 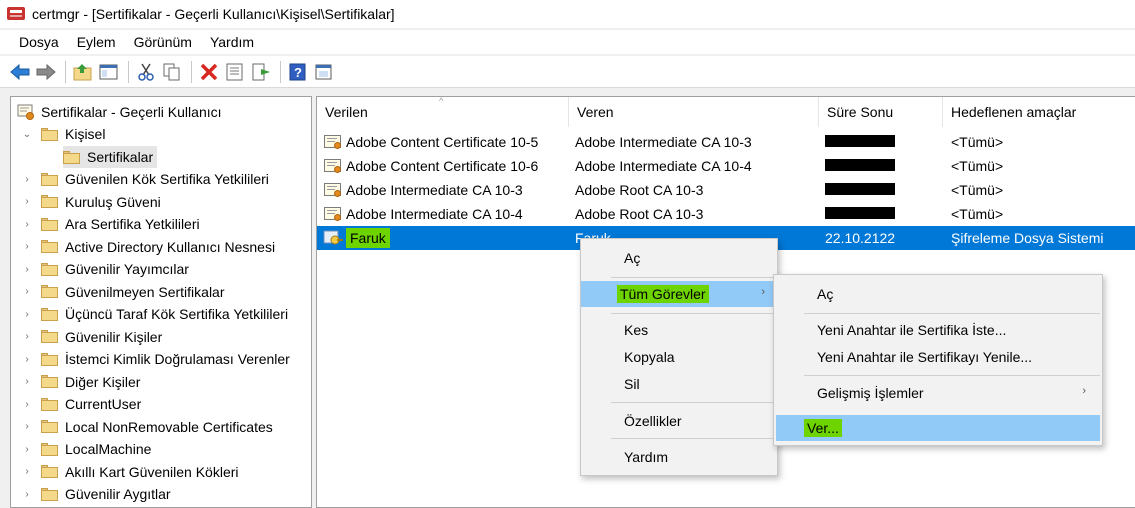 What do you see at coordinates (177, 359) in the screenshot?
I see `tree-item-label: İstemci Kimlik Doğrulaması Verenler` at bounding box center [177, 359].